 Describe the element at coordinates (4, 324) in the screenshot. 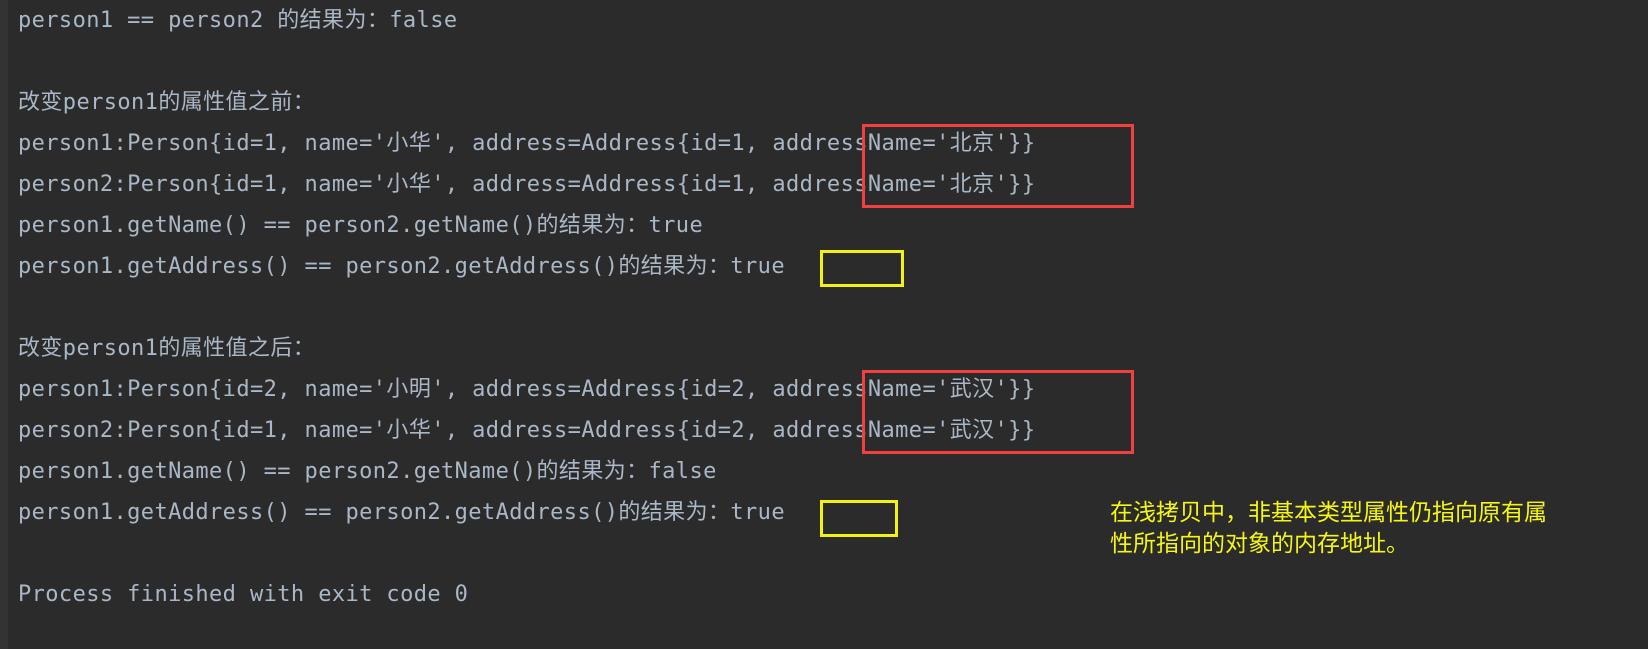

I see `console-left-gutter` at that location.